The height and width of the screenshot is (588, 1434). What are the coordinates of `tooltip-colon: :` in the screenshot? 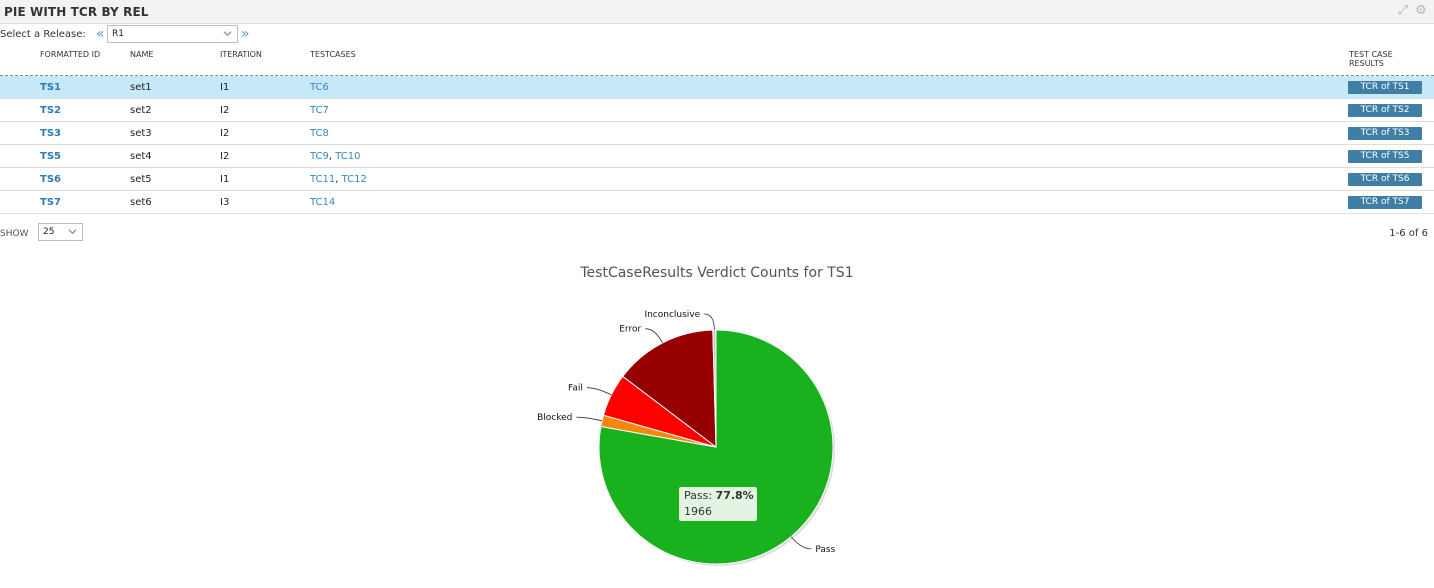 It's located at (711, 495).